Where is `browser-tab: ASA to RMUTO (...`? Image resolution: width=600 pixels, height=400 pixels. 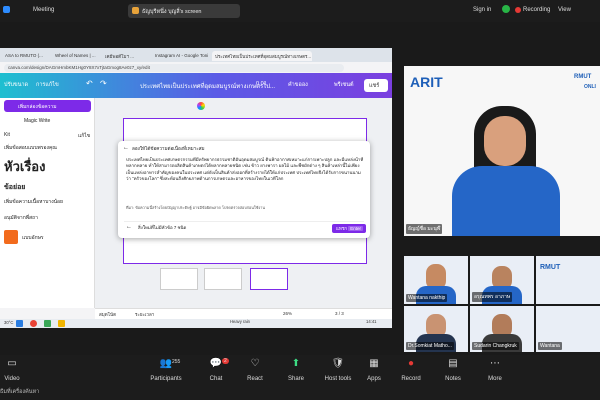
browser-tab: ASA to RMUTO (... is located at coordinates (25, 56).